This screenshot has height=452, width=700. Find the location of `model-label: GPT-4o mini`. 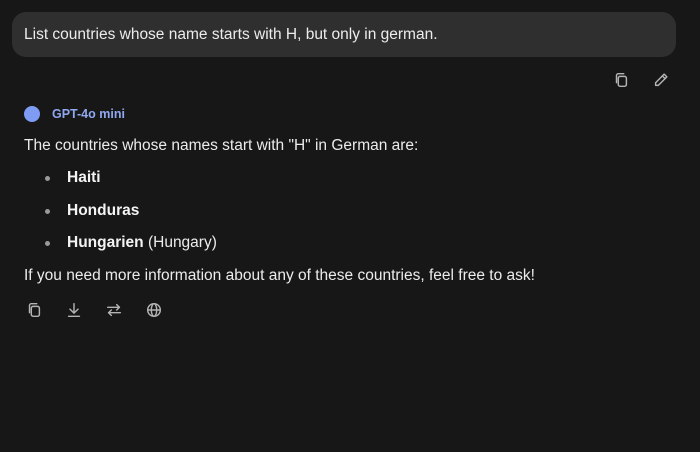

model-label: GPT-4o mini is located at coordinates (74, 114).